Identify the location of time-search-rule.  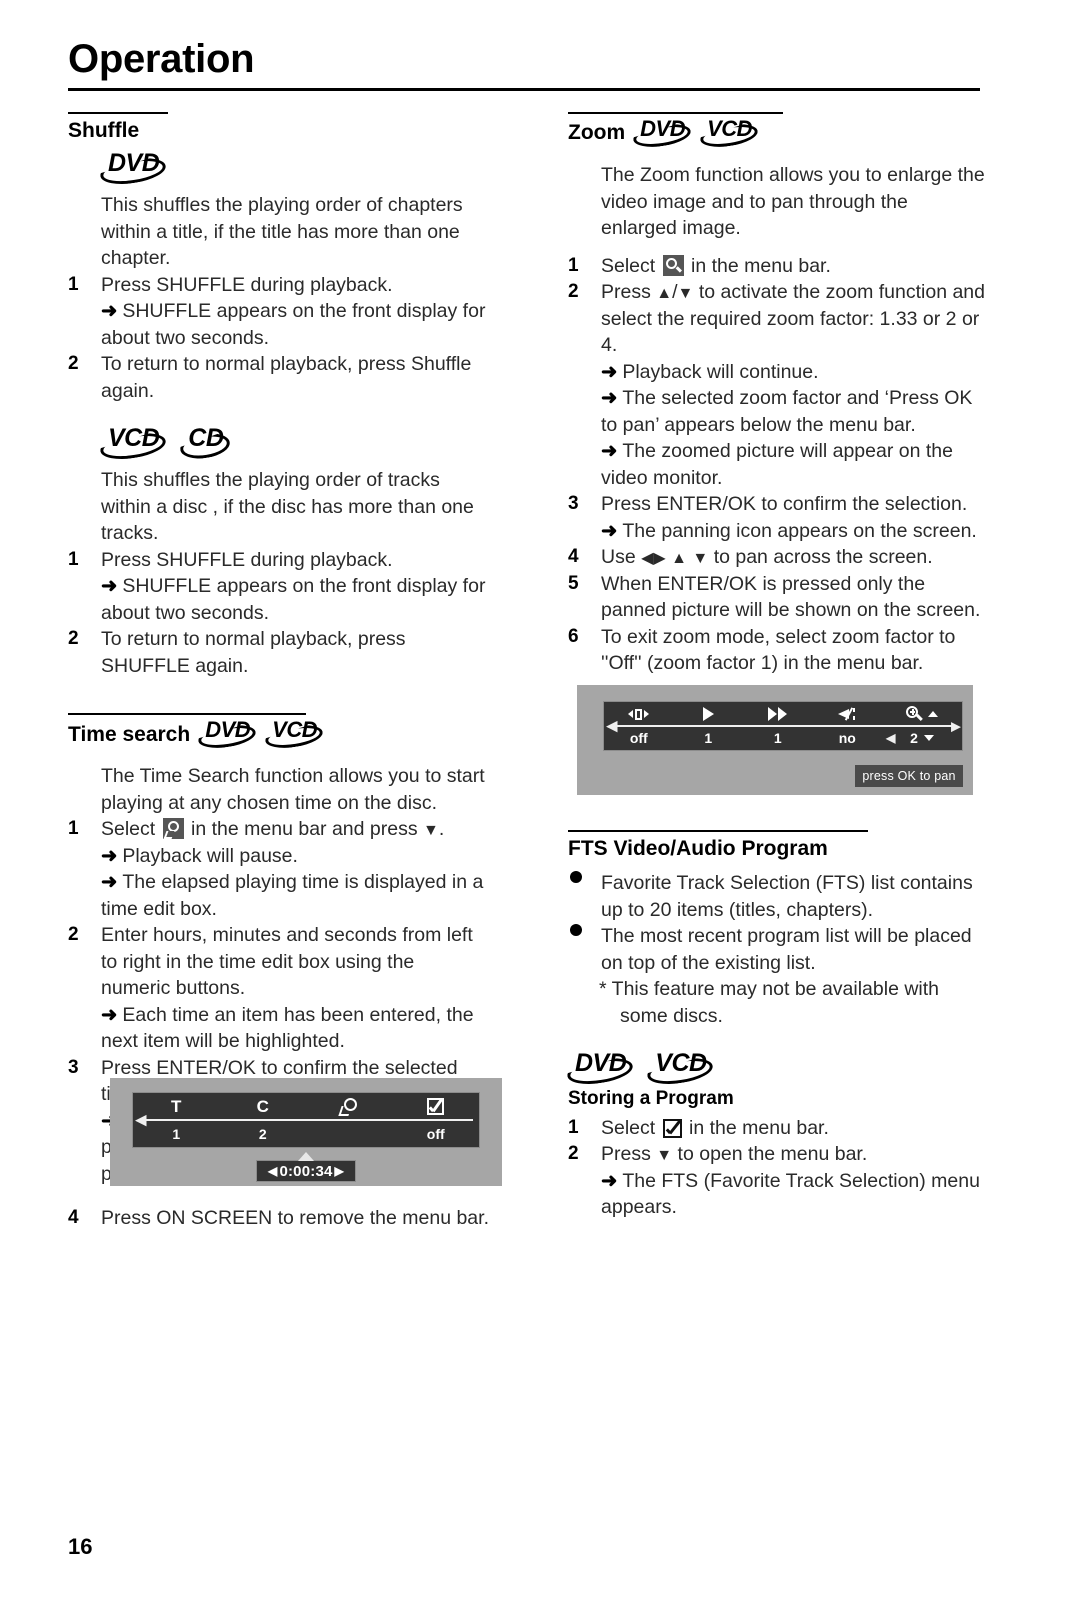
(187, 714).